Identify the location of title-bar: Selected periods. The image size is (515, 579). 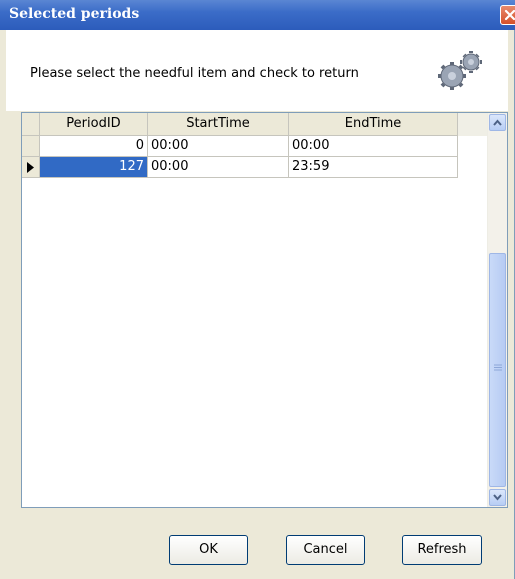
(257, 15).